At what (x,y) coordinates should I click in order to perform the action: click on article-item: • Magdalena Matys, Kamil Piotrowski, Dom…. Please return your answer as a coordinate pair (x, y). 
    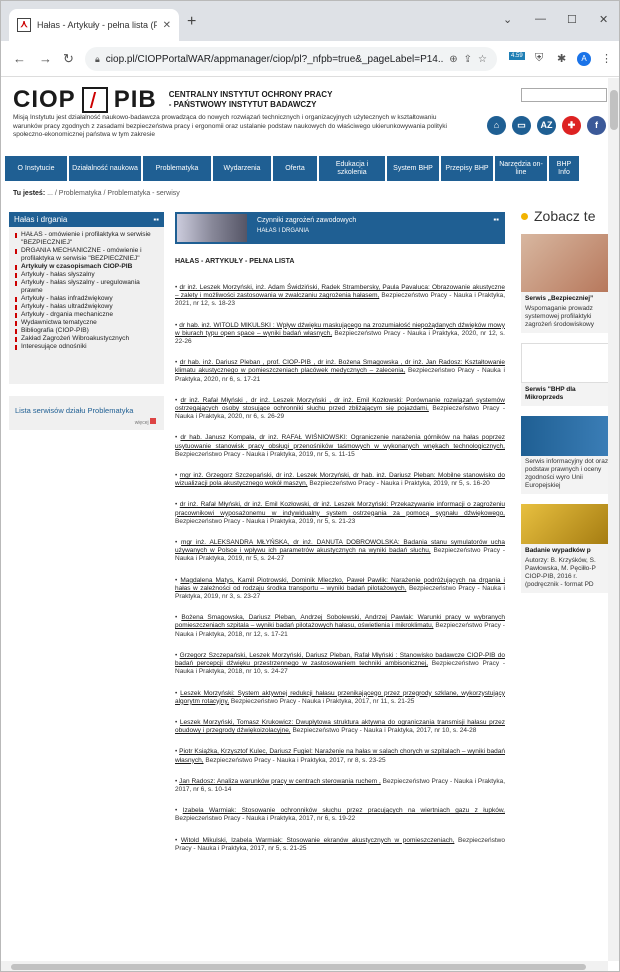
    Looking at the image, I should click on (340, 589).